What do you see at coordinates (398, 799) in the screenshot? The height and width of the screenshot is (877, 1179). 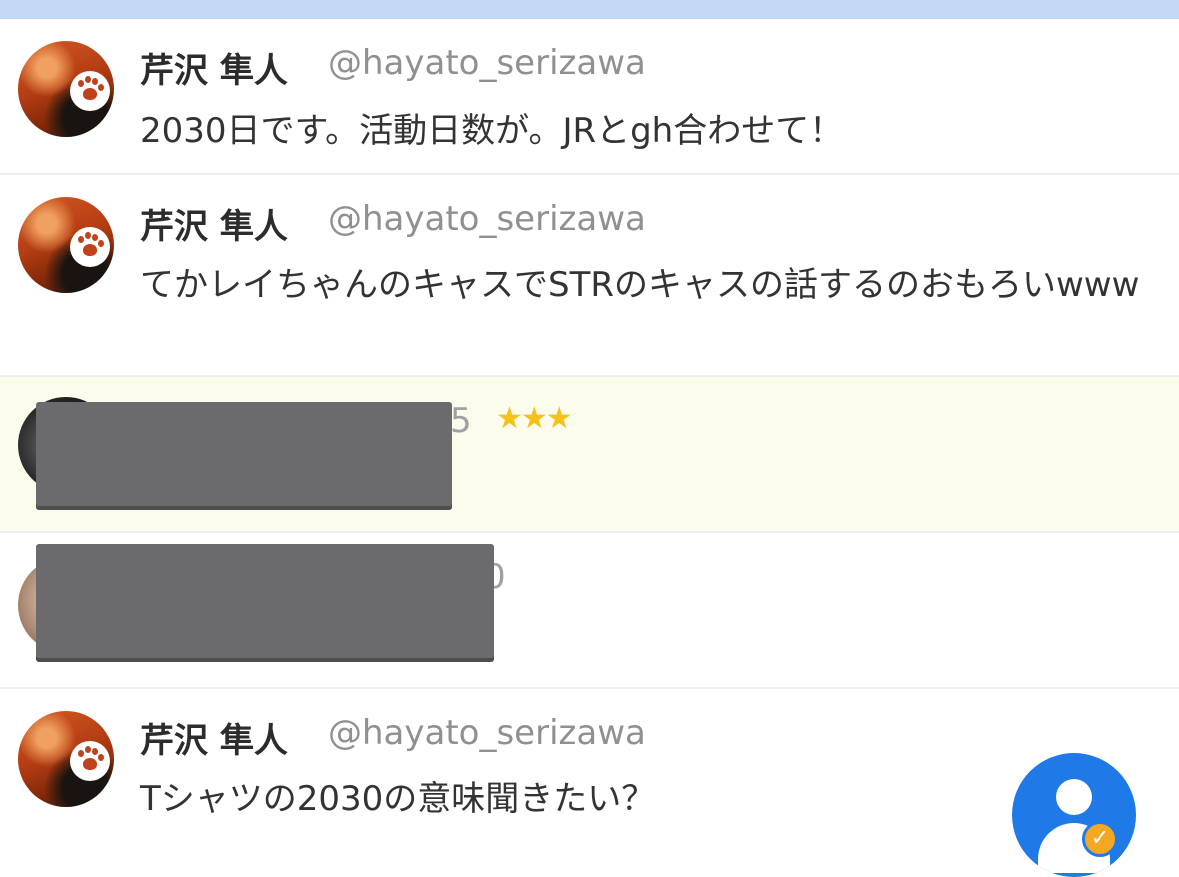 I see `post-text: Tシャツの2030の意味聞きたい？` at bounding box center [398, 799].